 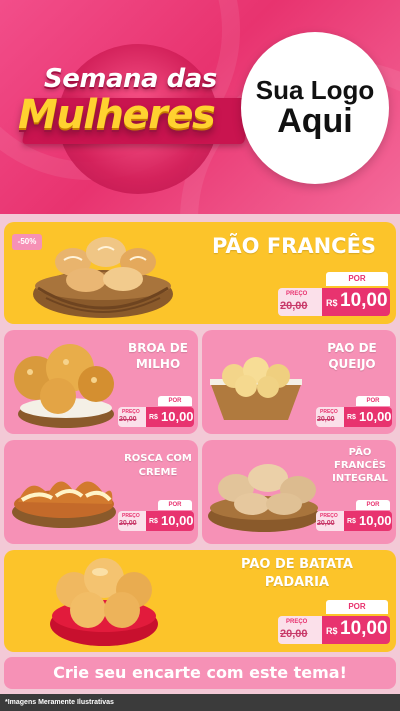 I want to click on product-name: PAO DE BATATA PADARIA, so click(x=297, y=574).